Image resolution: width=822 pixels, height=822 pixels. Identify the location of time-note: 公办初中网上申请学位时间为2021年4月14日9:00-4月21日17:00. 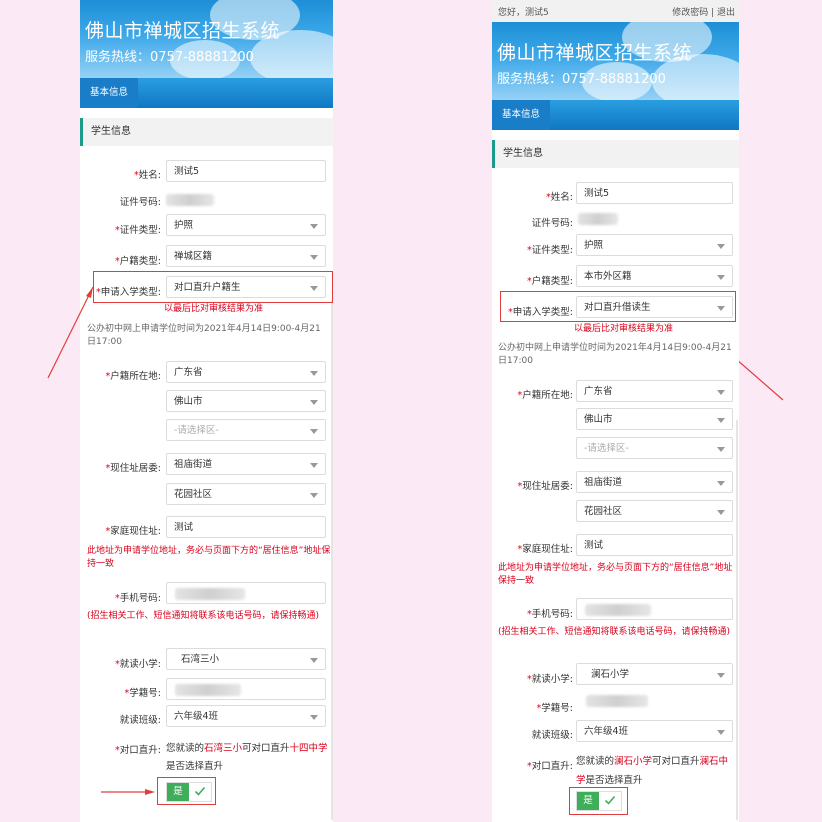
(615, 354).